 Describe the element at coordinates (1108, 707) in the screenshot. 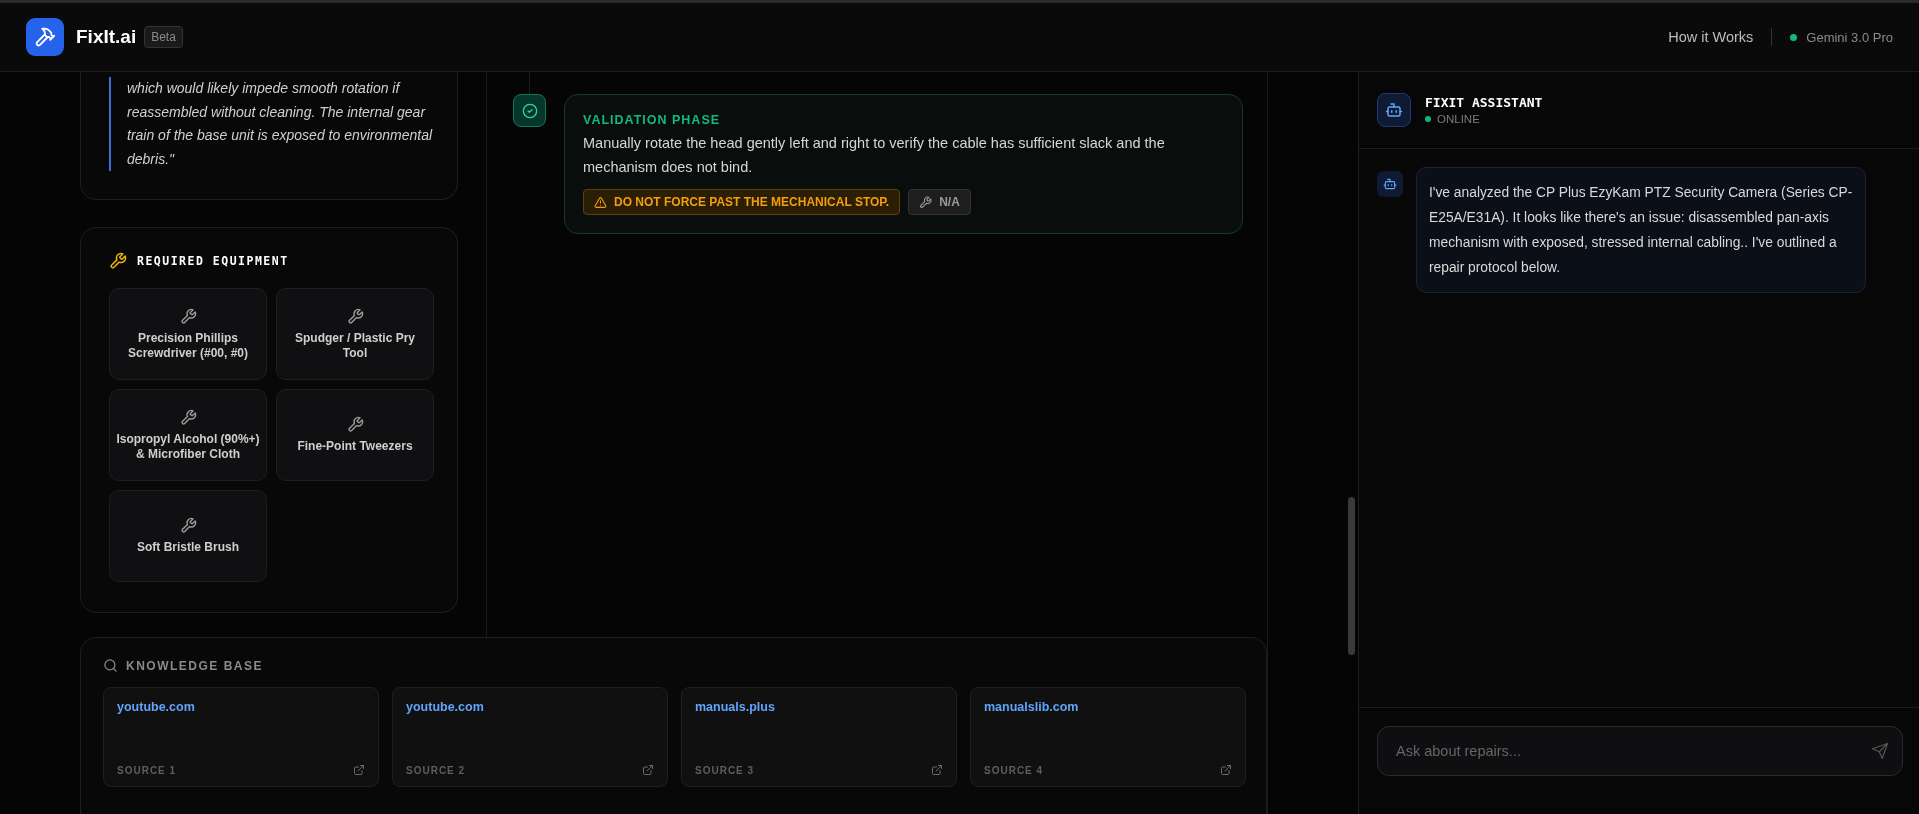

I see `source-link: manualslib.com` at that location.